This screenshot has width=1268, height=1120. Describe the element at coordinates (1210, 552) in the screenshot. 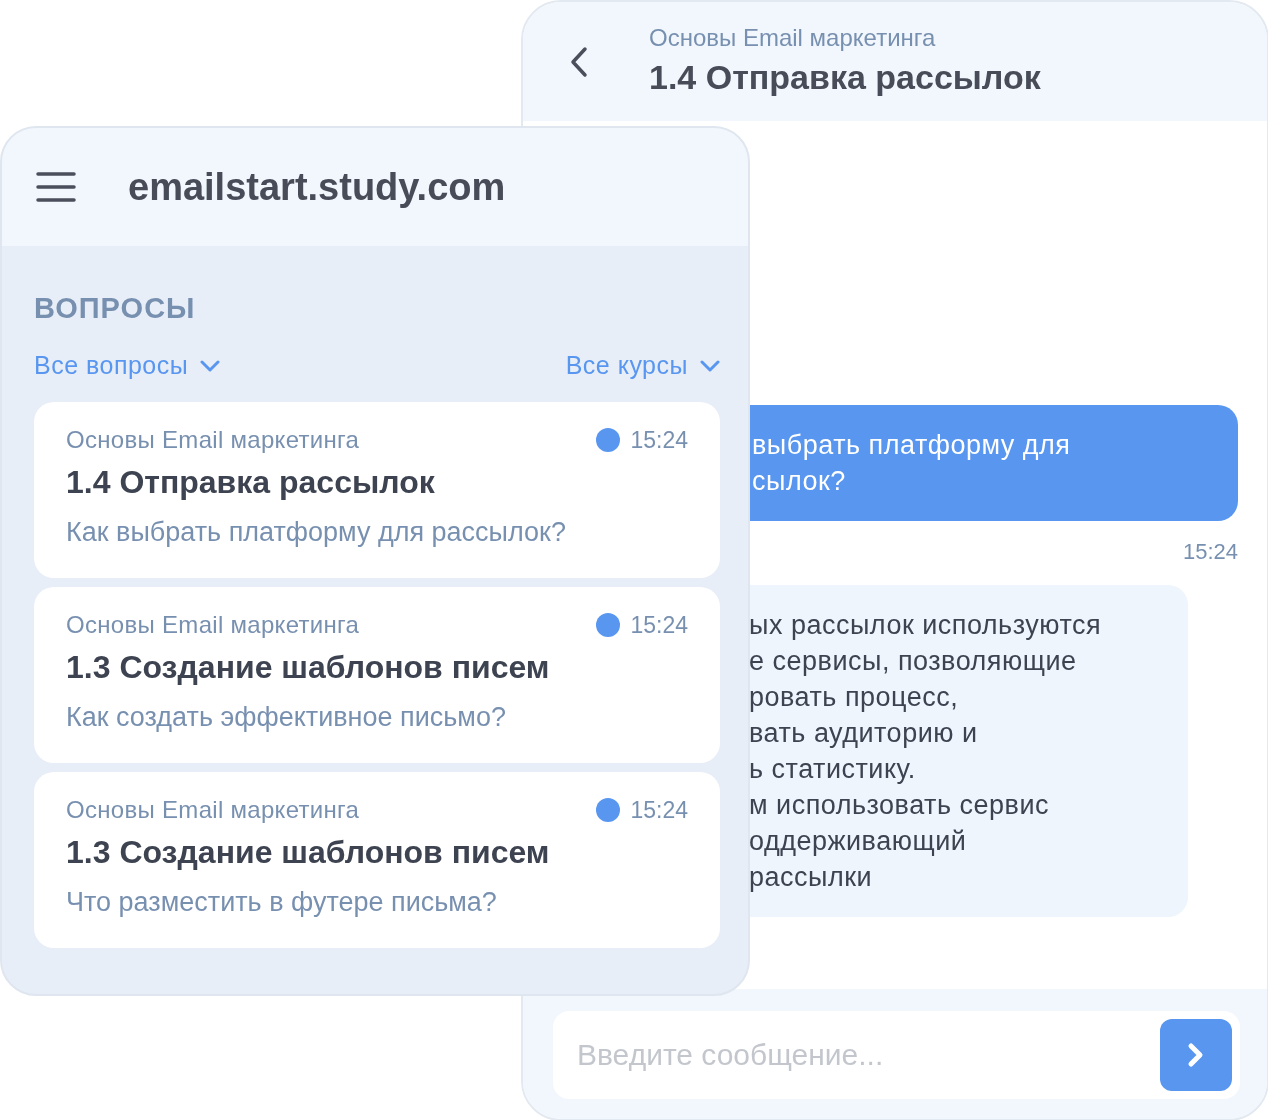

I see `message-time: 15:24` at that location.